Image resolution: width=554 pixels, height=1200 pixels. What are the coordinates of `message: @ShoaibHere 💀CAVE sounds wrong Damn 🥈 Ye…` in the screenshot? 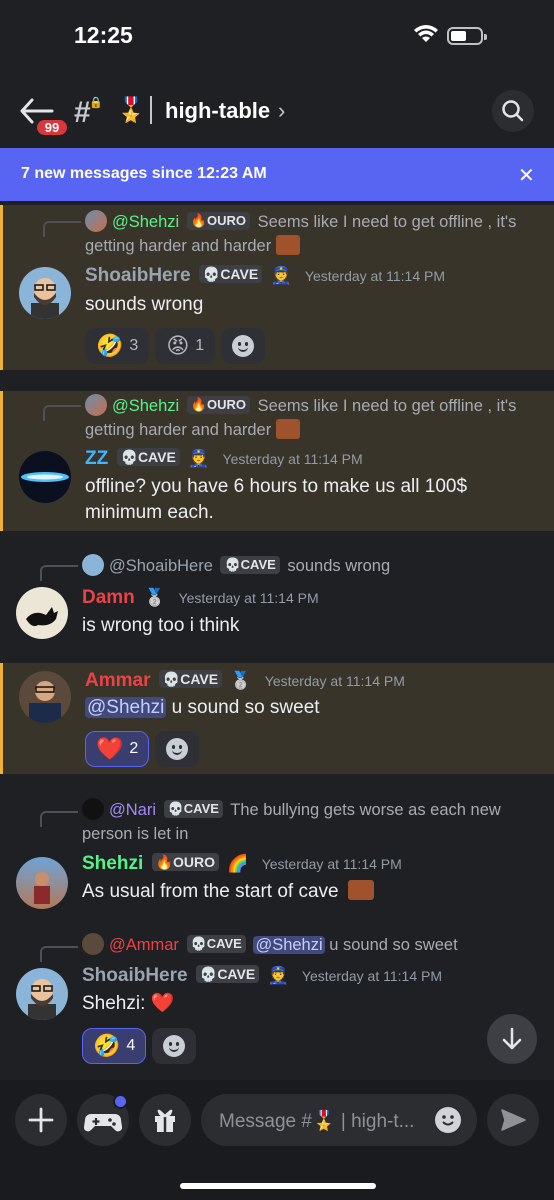 It's located at (277, 601).